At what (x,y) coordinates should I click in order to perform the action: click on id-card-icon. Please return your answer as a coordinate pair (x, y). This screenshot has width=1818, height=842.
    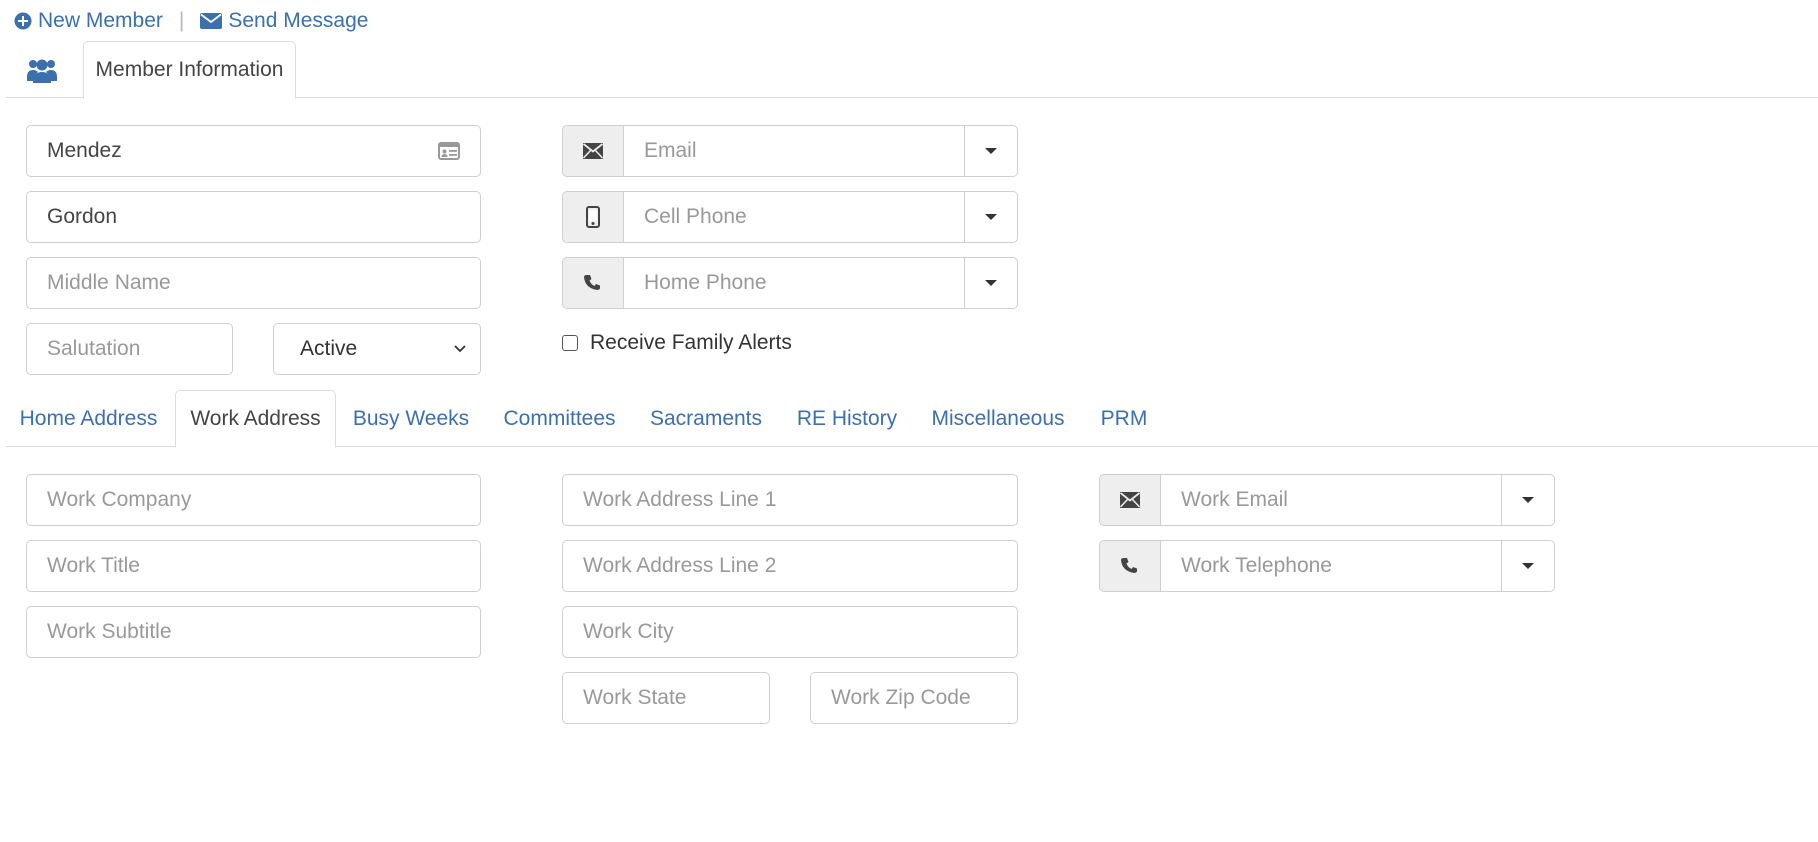
    Looking at the image, I should click on (449, 151).